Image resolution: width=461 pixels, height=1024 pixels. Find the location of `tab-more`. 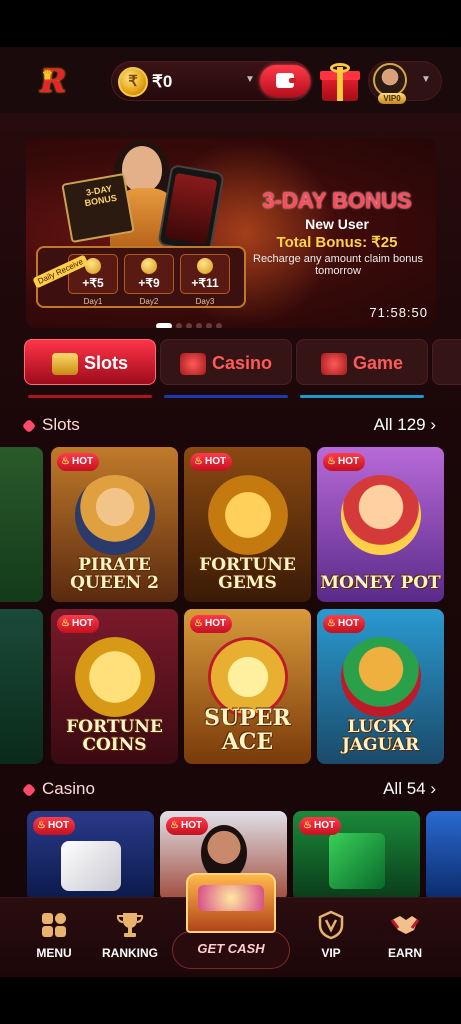

tab-more is located at coordinates (446, 362).